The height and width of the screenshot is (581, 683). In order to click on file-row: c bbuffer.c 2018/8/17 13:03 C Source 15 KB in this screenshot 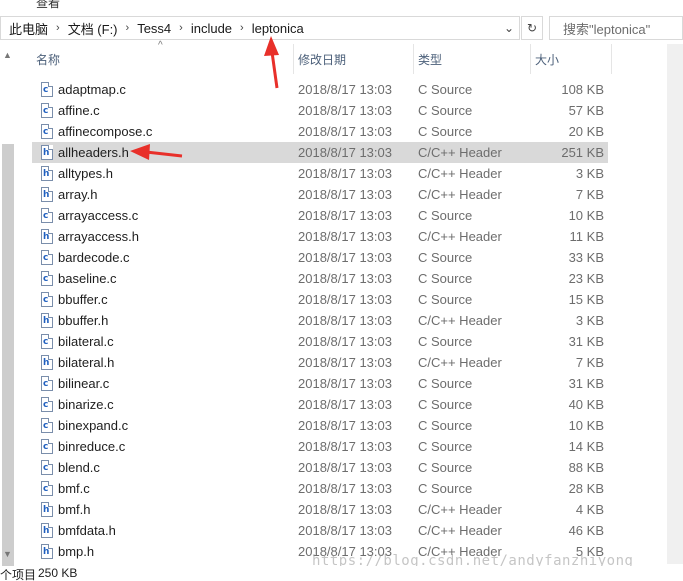, I will do `click(320, 299)`.